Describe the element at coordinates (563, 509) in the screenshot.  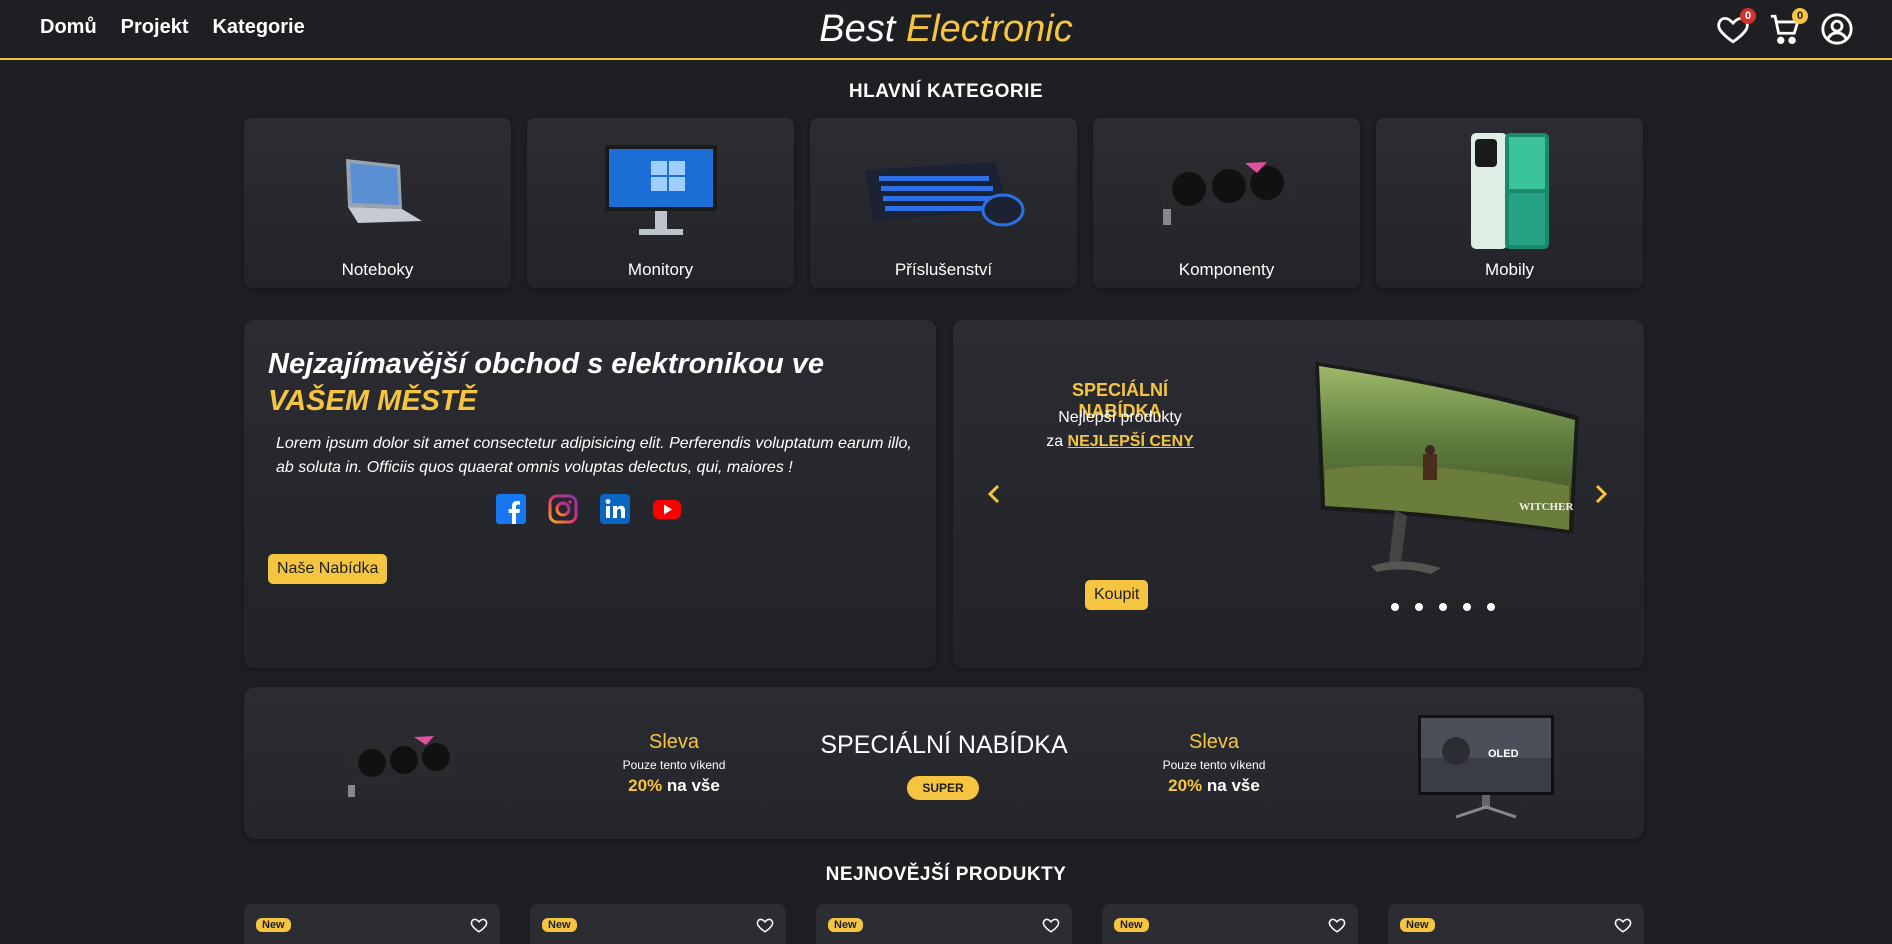
I see `instagram-icon` at that location.